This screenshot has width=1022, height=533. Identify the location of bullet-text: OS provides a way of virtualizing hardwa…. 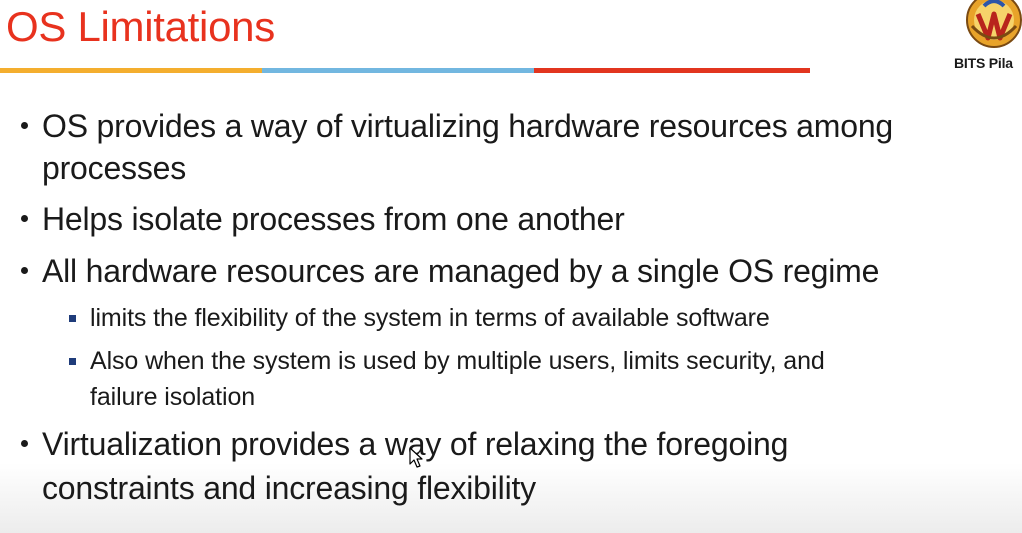
(468, 126).